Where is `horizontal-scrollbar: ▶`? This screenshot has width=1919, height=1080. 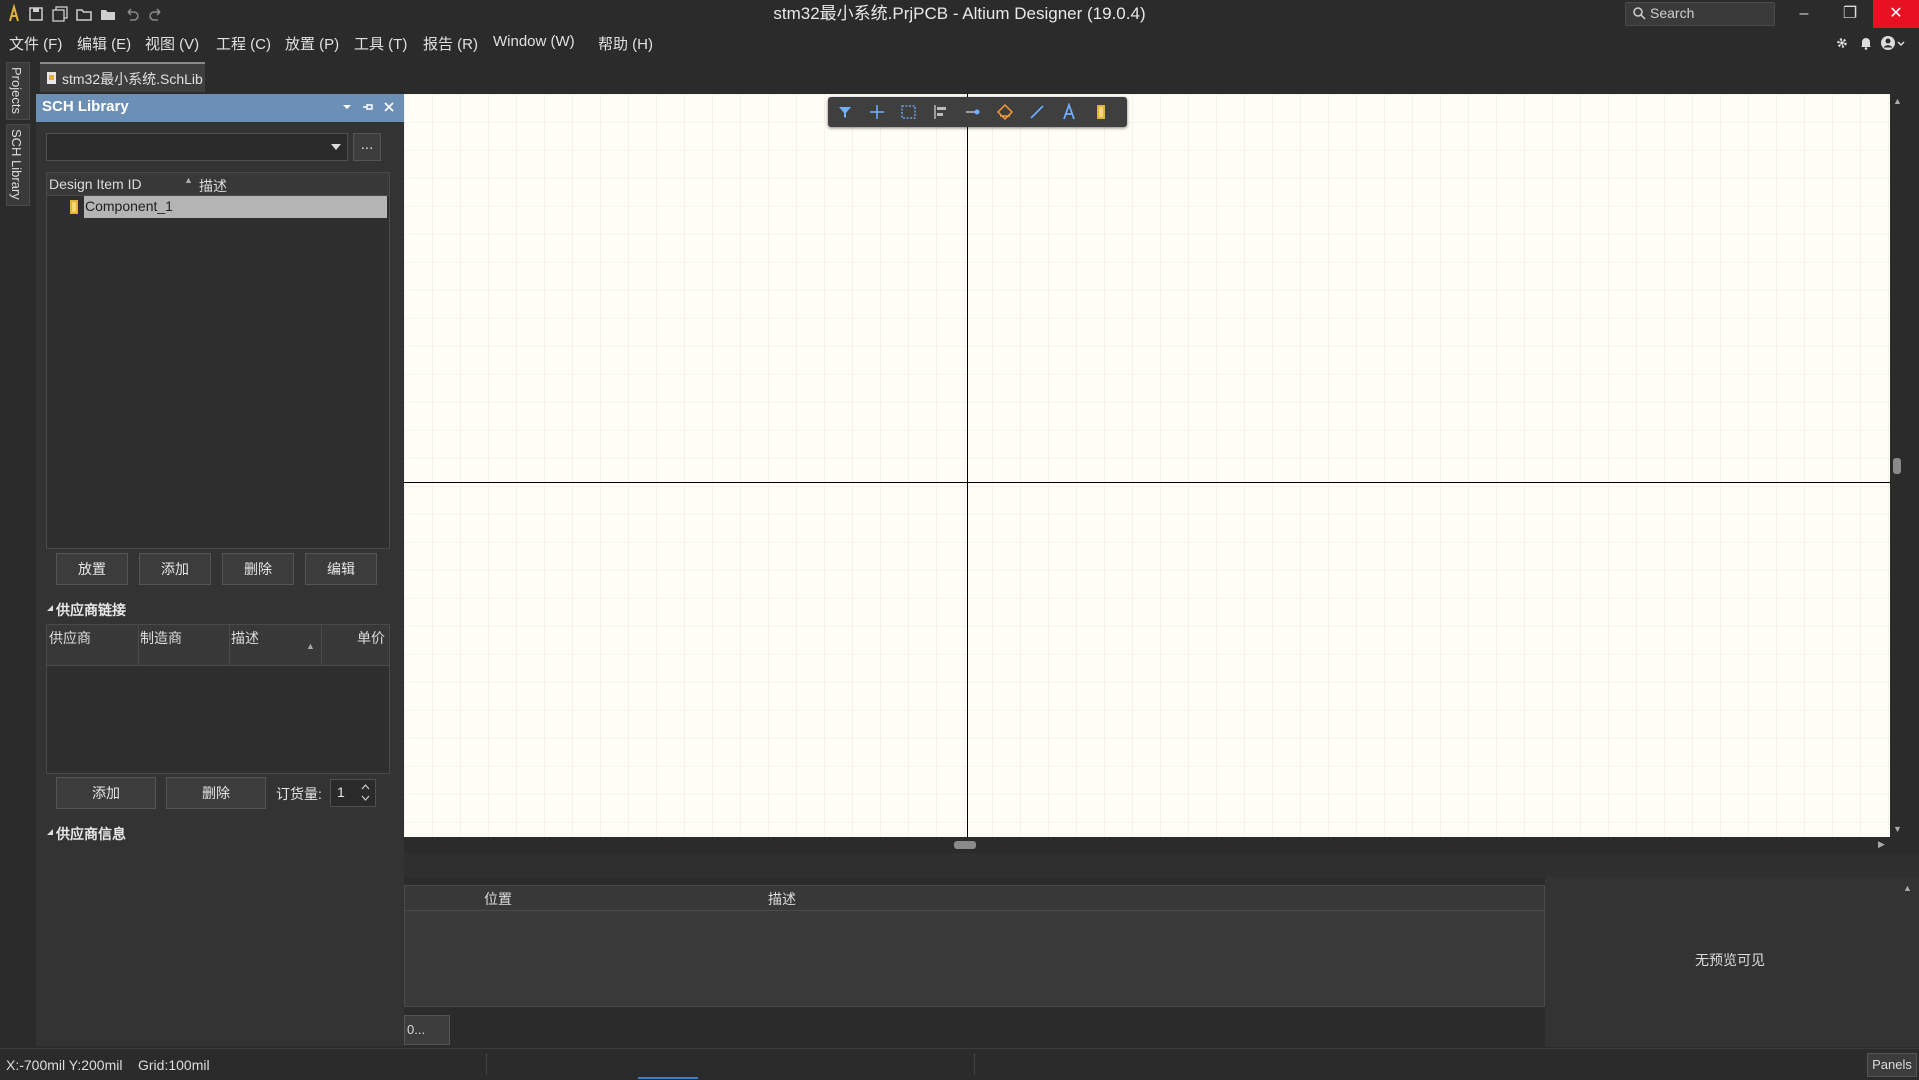
horizontal-scrollbar: ▶ is located at coordinates (1147, 845).